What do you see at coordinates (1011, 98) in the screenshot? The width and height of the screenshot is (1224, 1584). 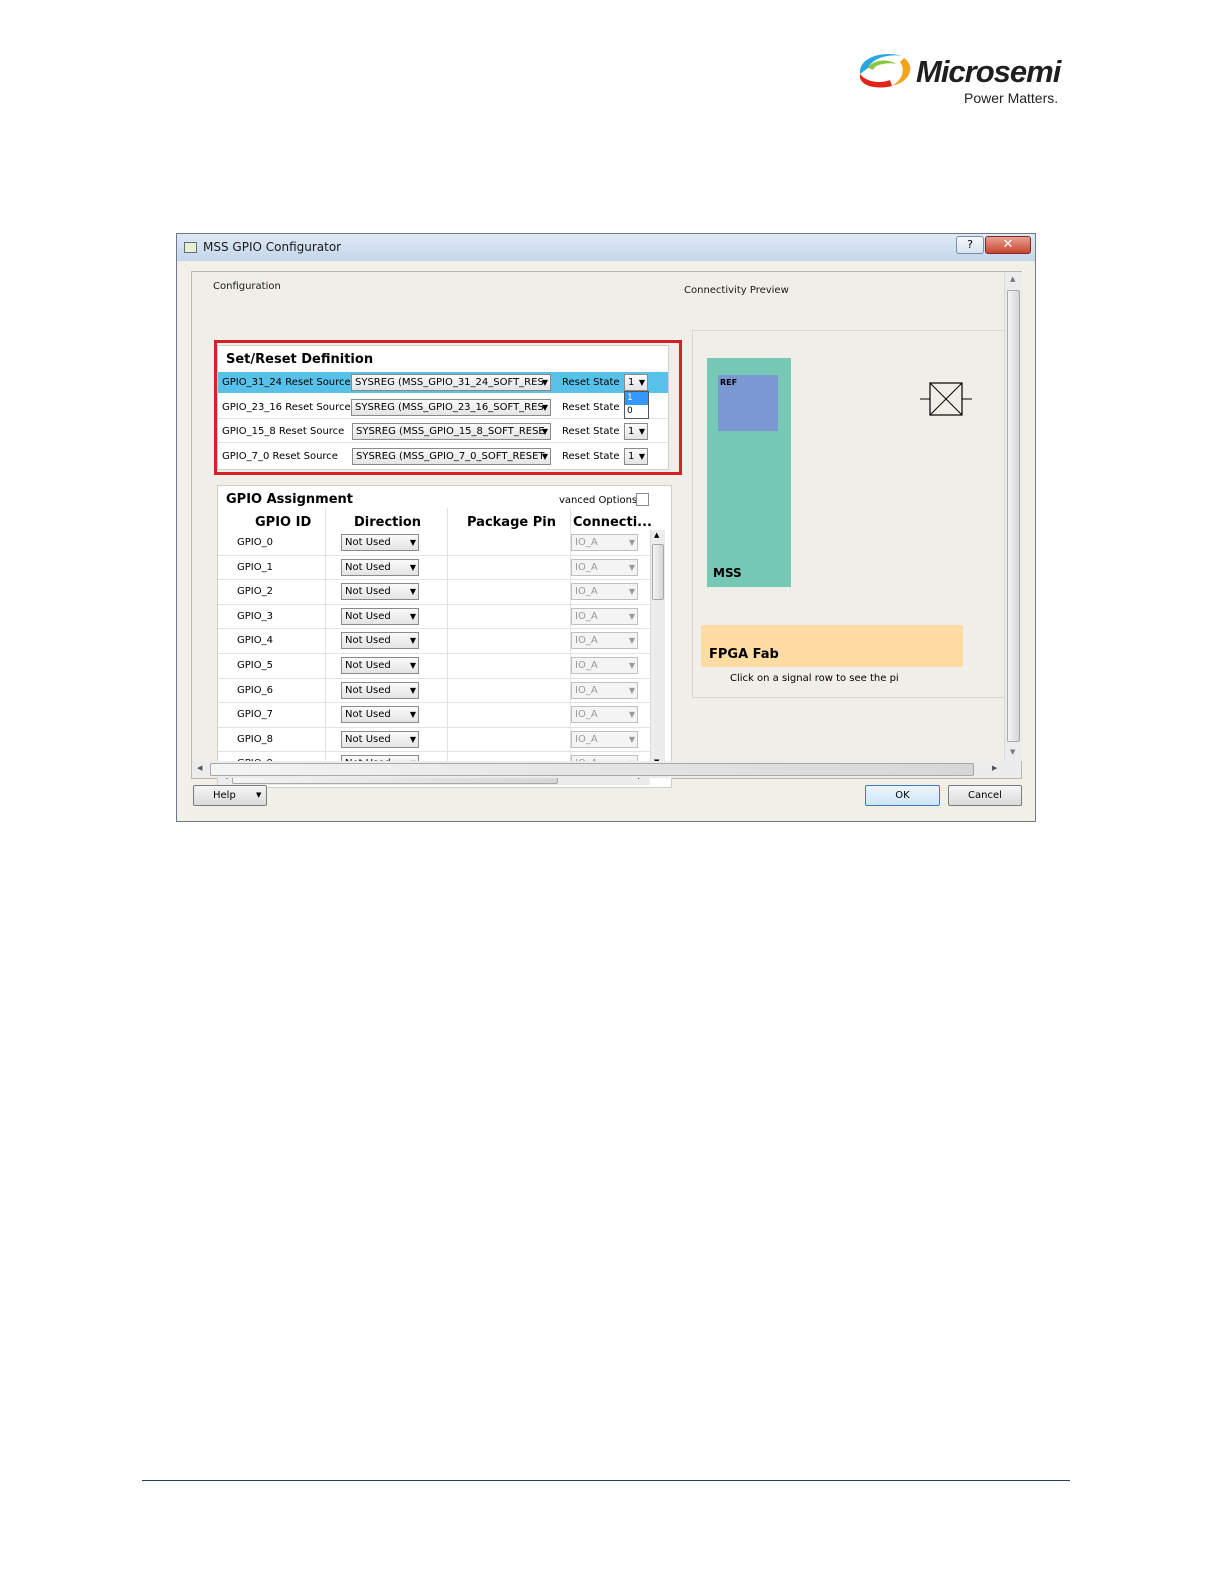 I see `brand-tagline: Power Matters.` at bounding box center [1011, 98].